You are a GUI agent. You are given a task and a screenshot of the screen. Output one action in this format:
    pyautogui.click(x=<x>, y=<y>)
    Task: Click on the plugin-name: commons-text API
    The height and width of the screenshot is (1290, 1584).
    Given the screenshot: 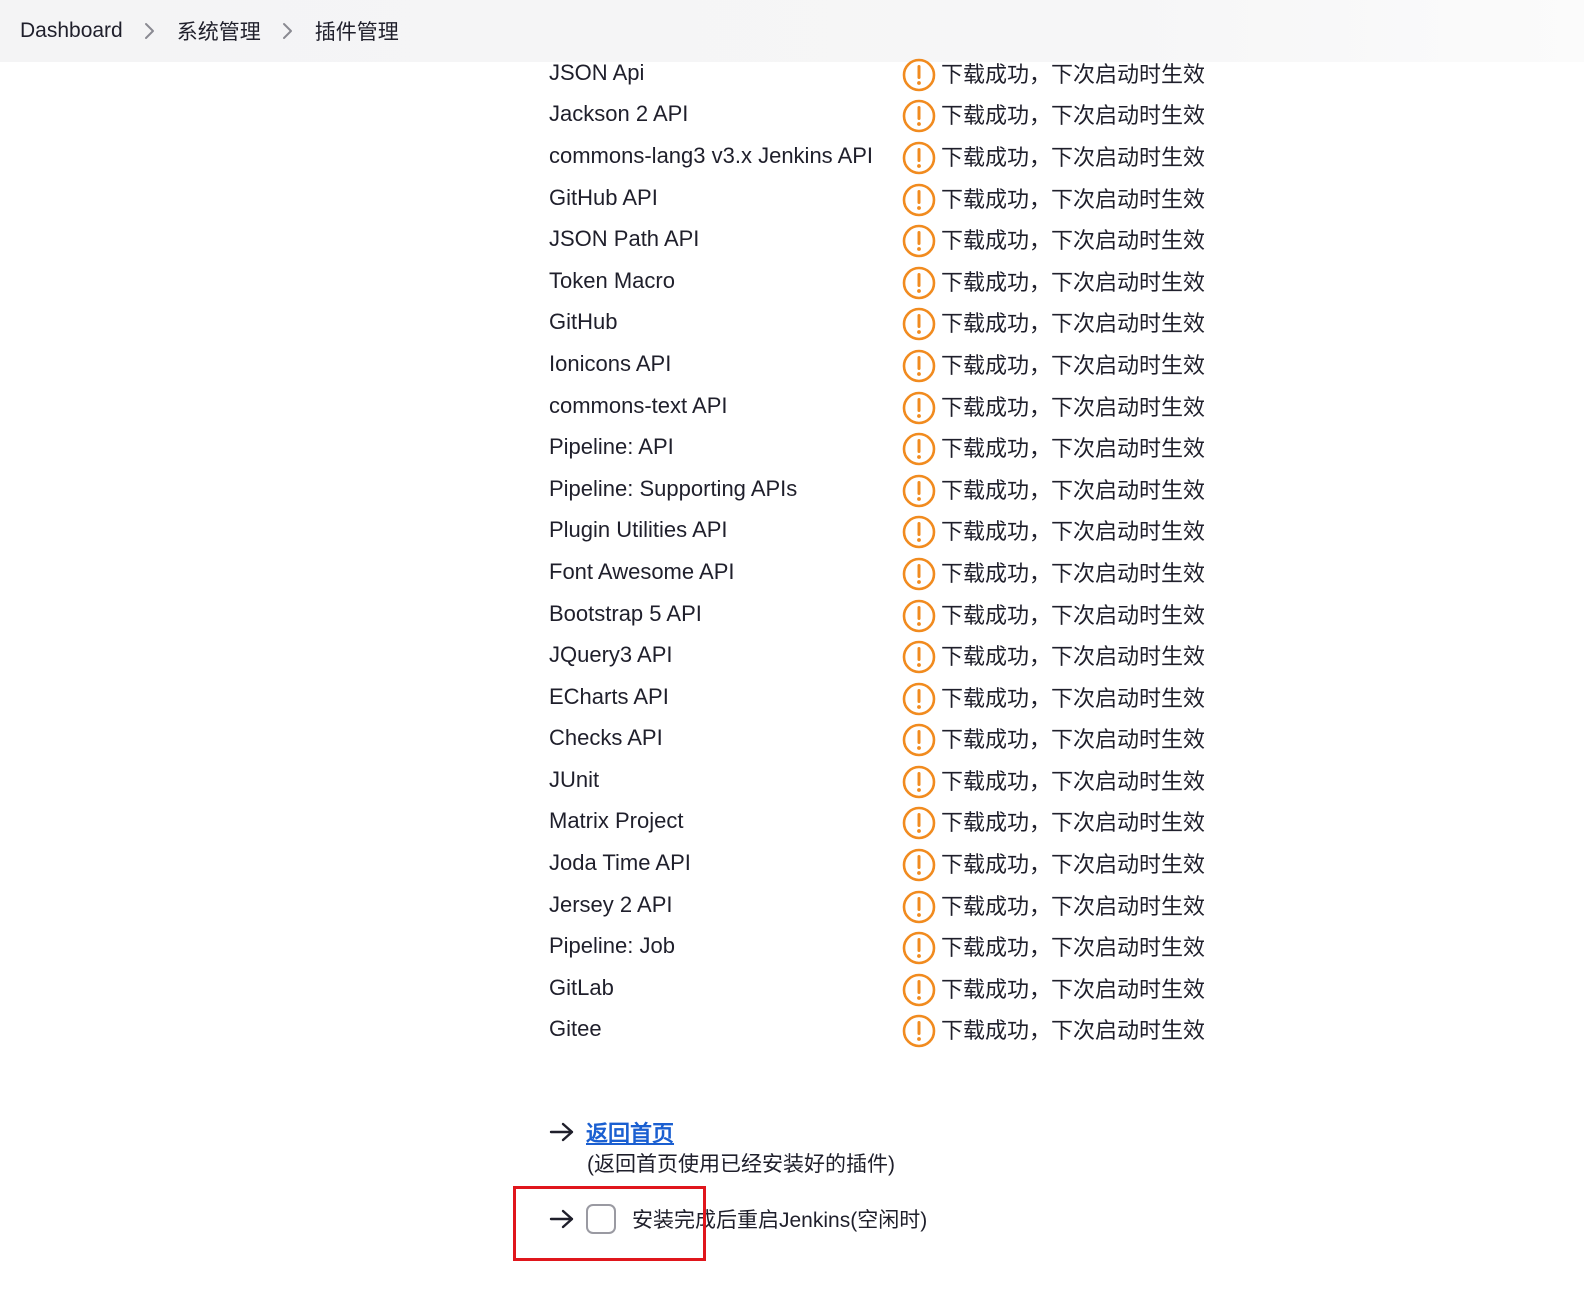 What is the action you would take?
    pyautogui.click(x=638, y=405)
    